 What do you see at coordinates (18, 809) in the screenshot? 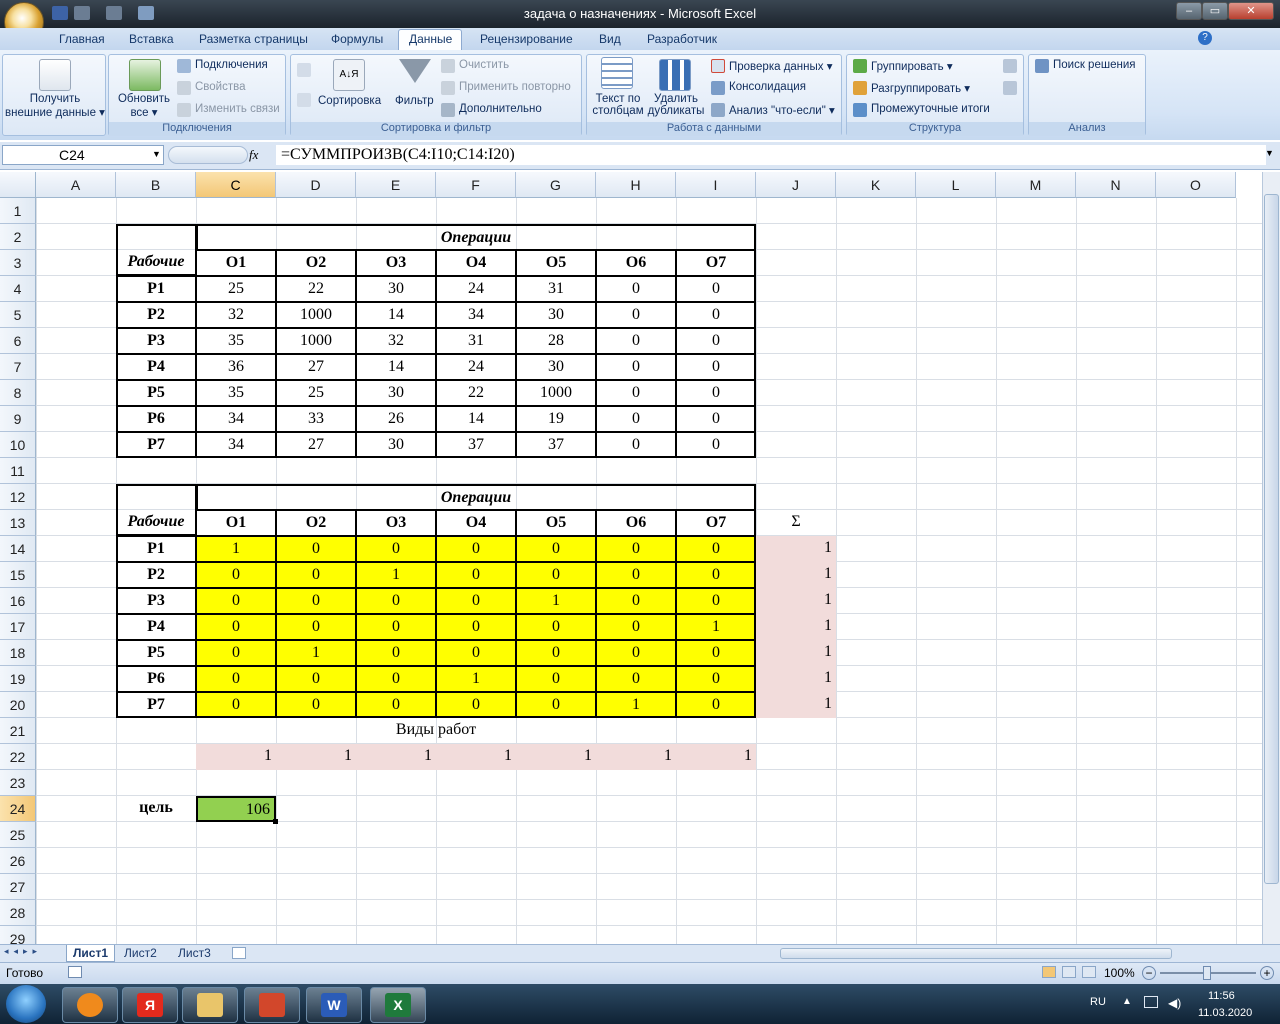
I see `row-header-24: 24` at bounding box center [18, 809].